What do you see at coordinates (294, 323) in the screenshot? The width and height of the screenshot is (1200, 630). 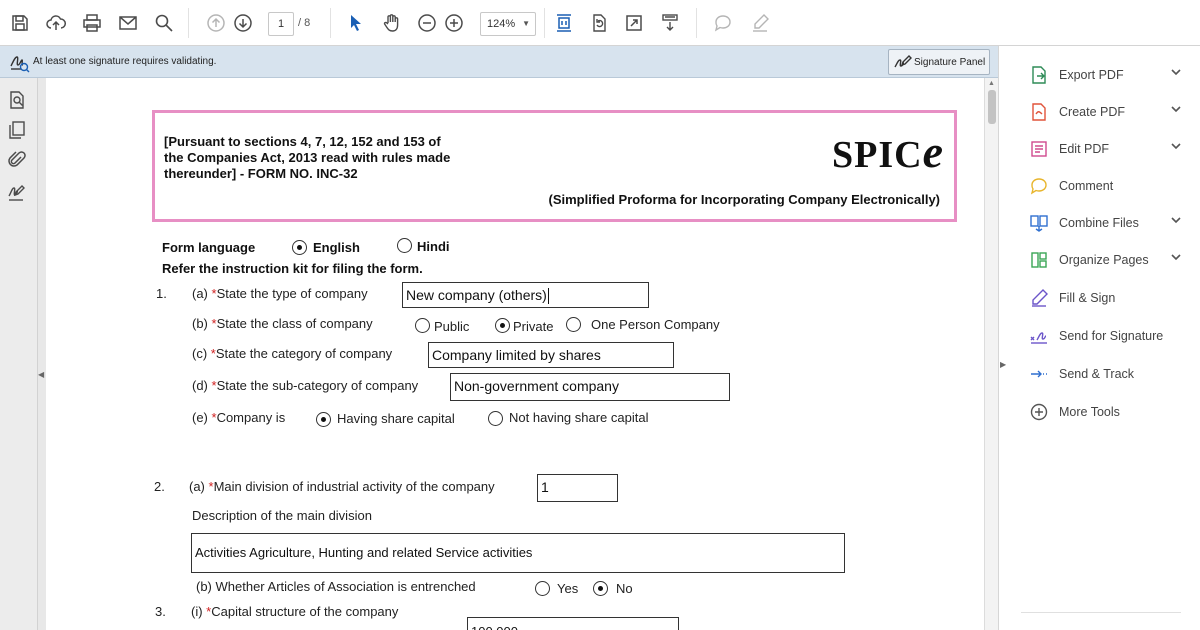 I see `q1b-text: State the class of company` at bounding box center [294, 323].